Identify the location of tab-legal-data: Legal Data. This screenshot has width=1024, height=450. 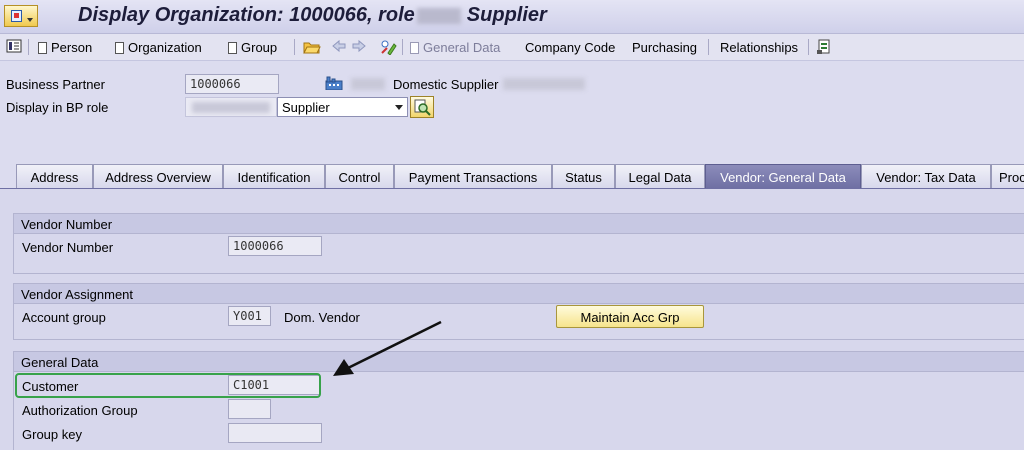
(660, 176).